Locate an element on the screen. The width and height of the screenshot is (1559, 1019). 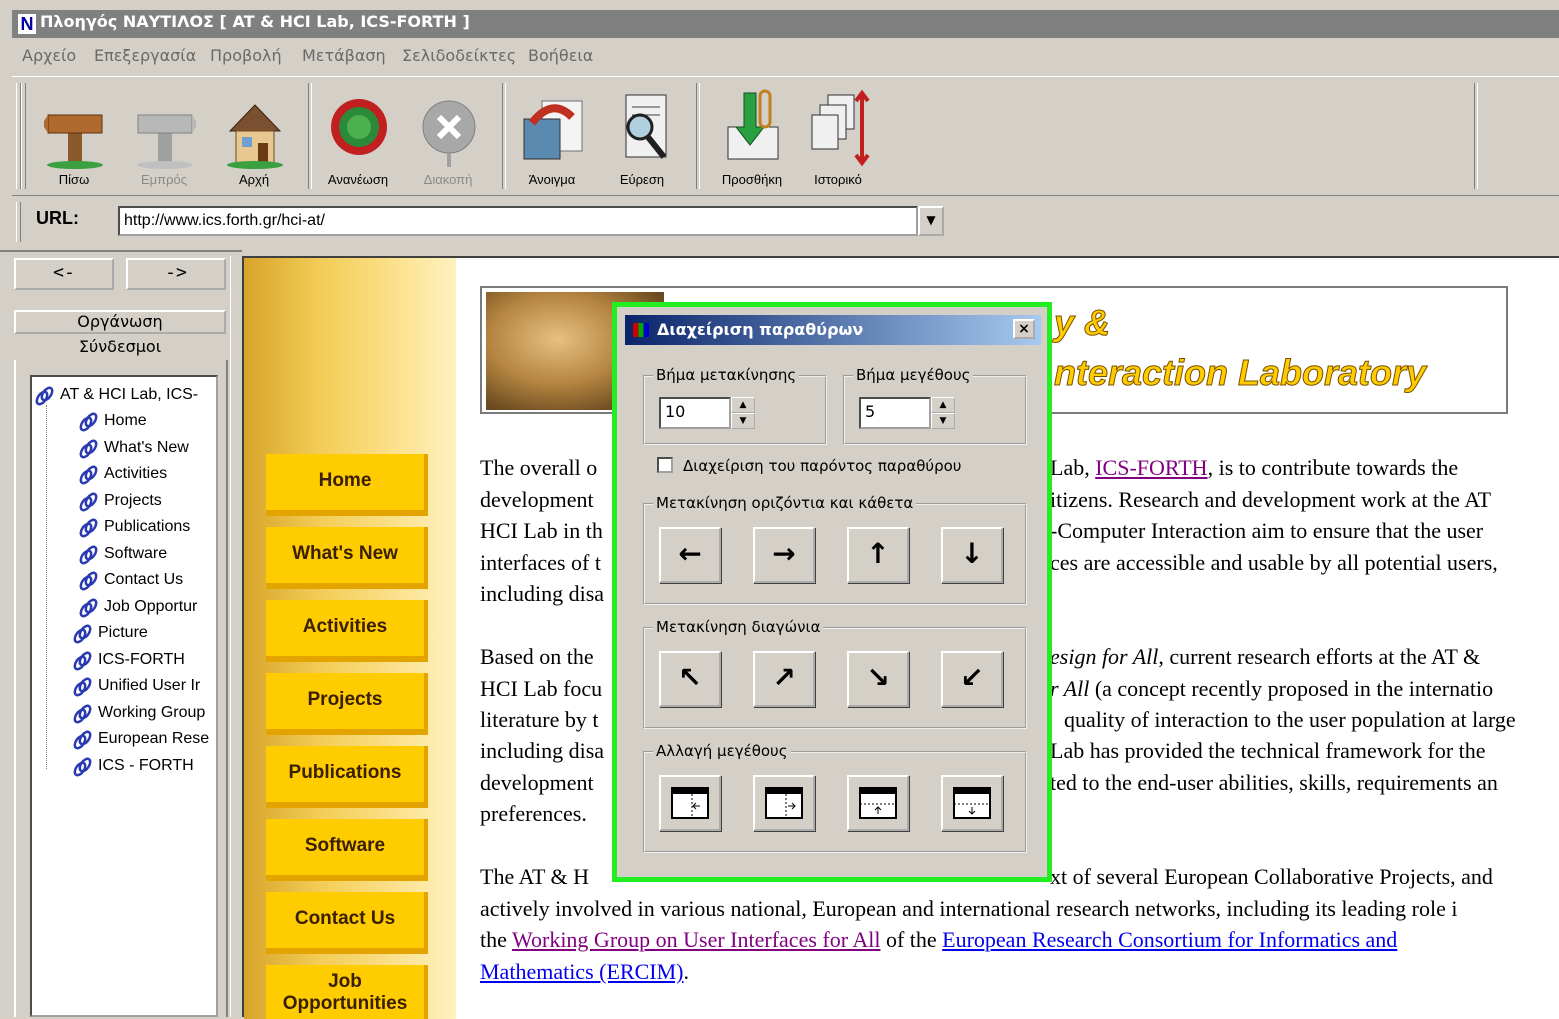
size-step-spinner: 5 ▲ ▼ is located at coordinates (907, 413).